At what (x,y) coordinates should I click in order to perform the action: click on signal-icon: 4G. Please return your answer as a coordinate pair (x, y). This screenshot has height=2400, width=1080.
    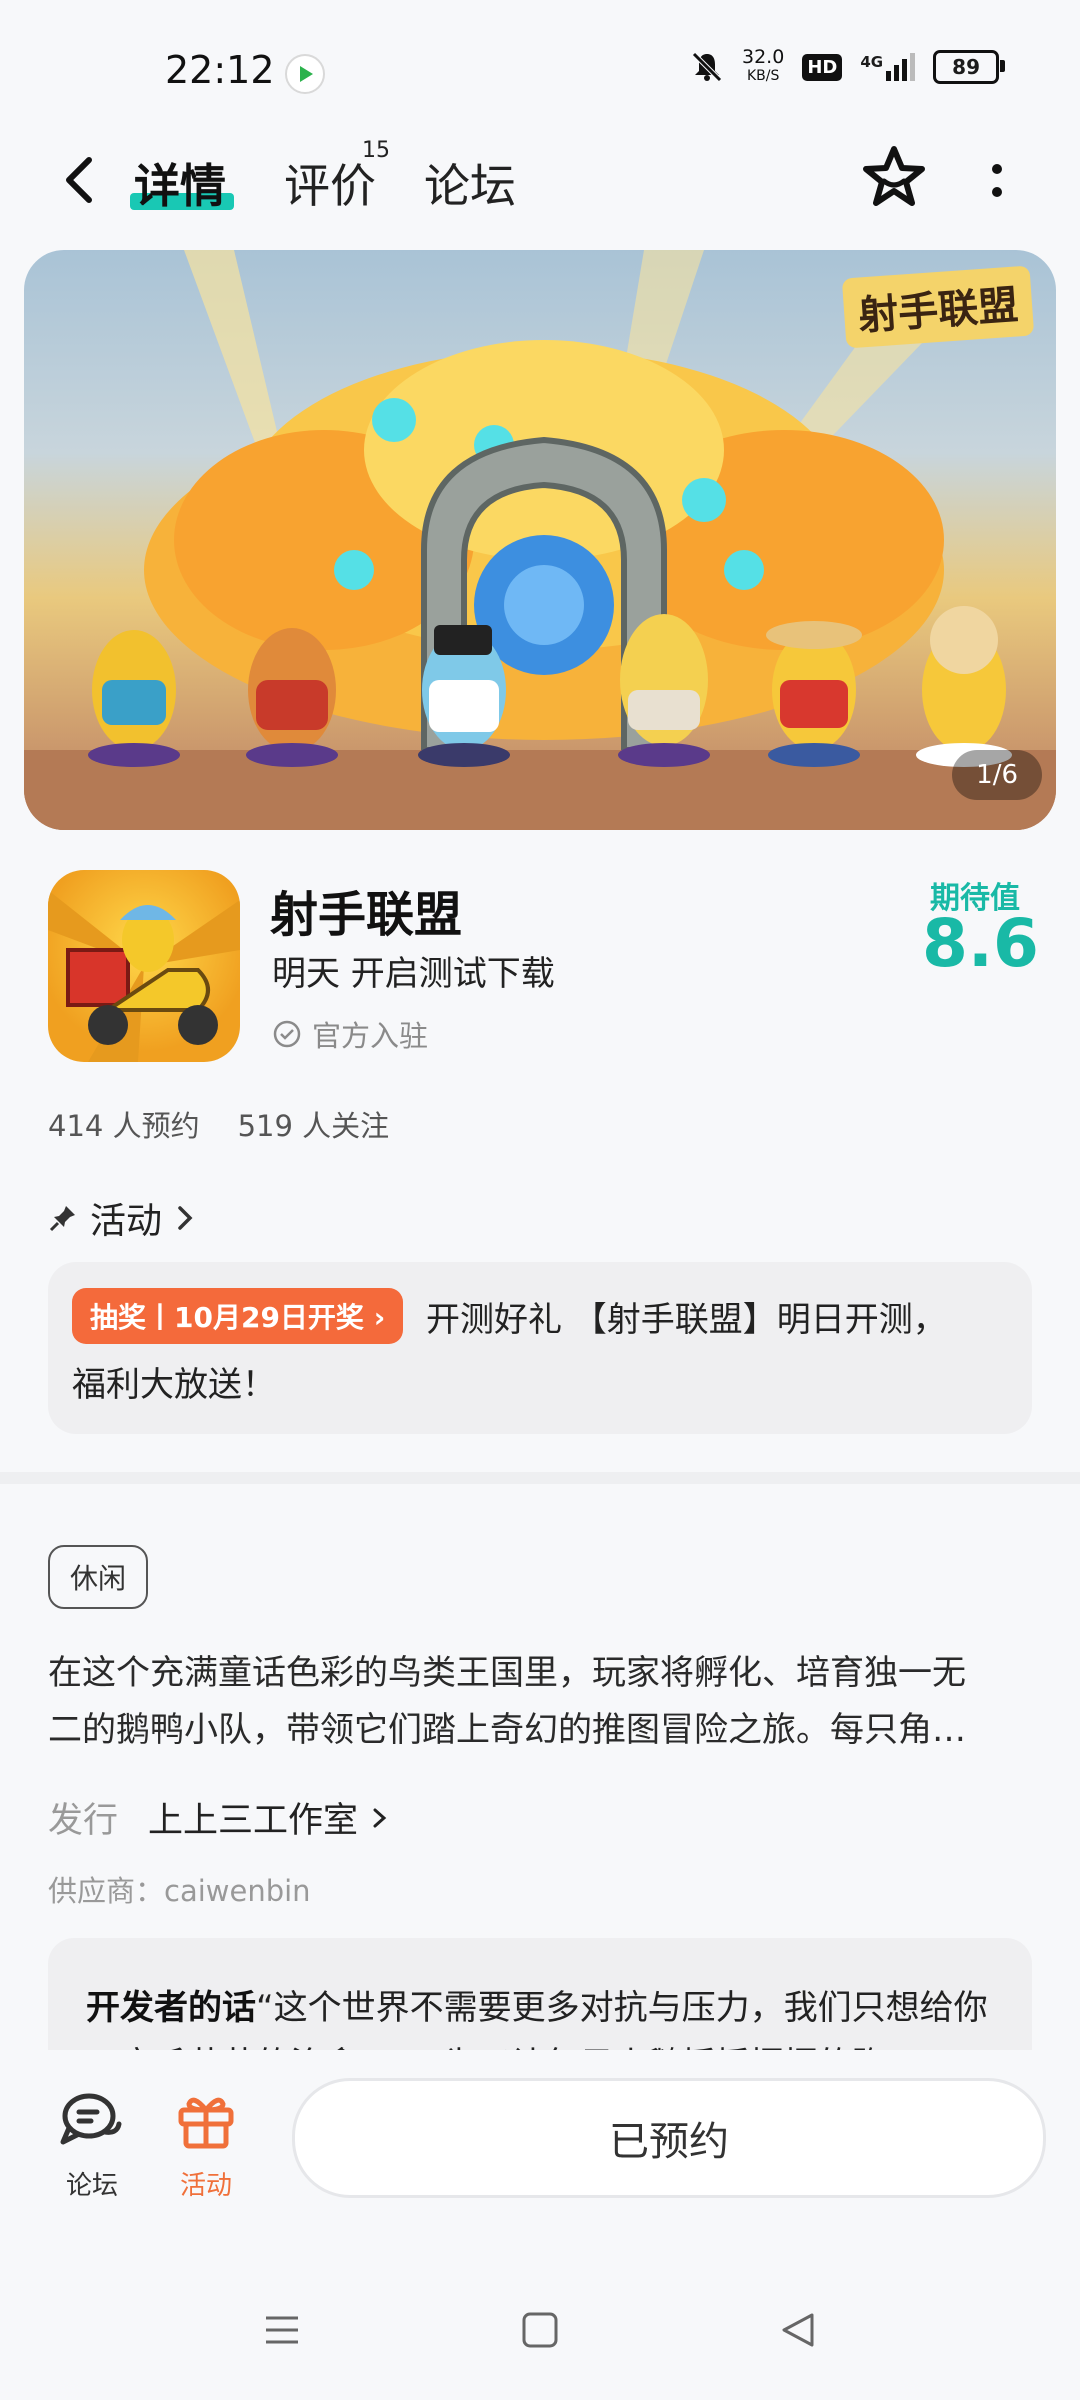
    Looking at the image, I should click on (888, 67).